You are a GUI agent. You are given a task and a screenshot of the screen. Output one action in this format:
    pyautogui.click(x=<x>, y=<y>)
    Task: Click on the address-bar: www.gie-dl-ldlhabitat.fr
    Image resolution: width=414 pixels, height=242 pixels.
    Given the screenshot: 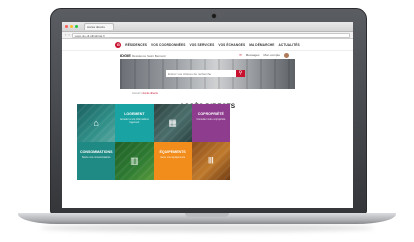 What is the action you would take?
    pyautogui.click(x=210, y=35)
    